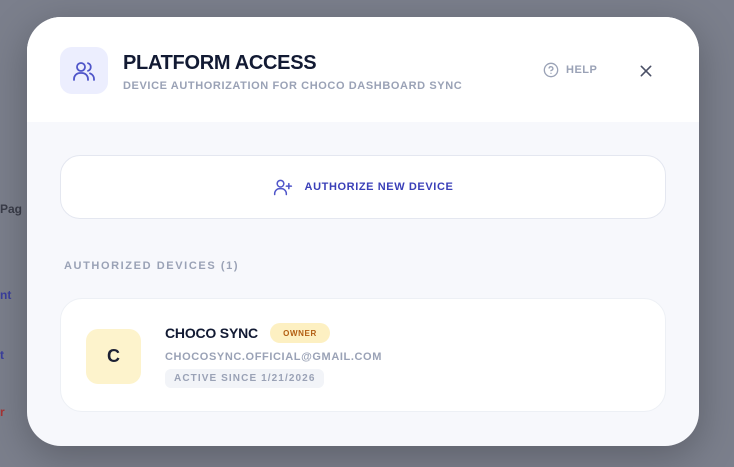  Describe the element at coordinates (245, 378) in the screenshot. I see `active-since-badge: ACTIVE SINCE 1/21/2026` at that location.